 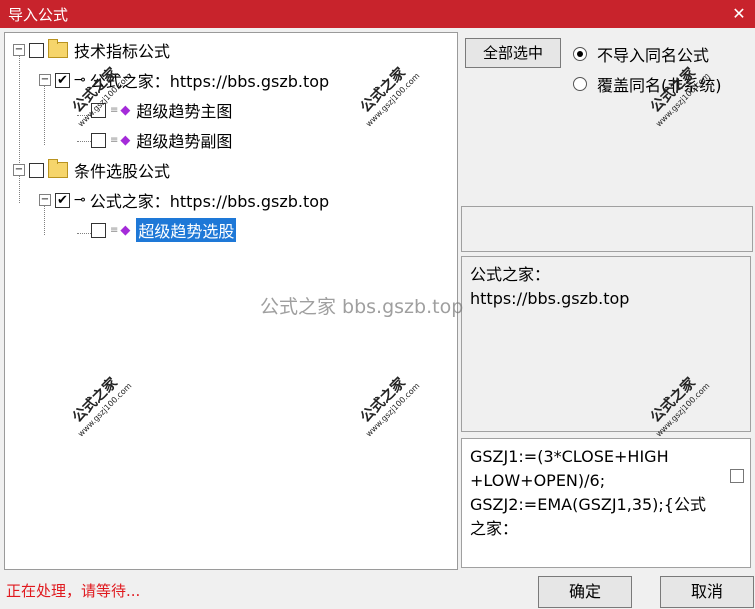 I want to click on code-checkbox, so click(x=737, y=476).